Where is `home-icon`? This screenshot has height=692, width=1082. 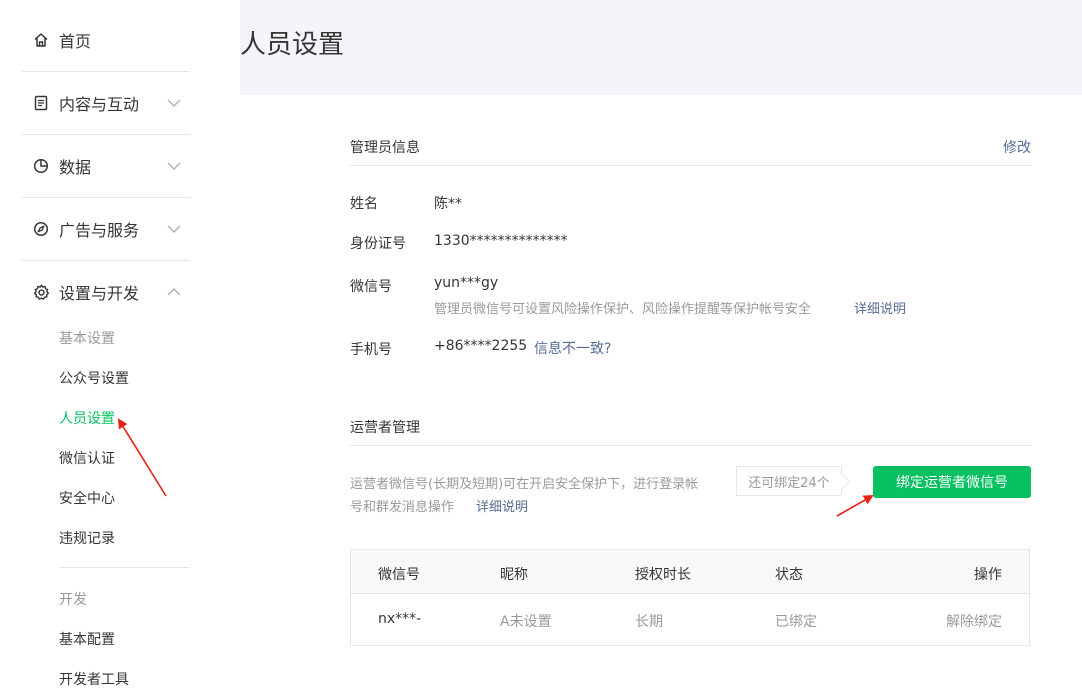 home-icon is located at coordinates (41, 40).